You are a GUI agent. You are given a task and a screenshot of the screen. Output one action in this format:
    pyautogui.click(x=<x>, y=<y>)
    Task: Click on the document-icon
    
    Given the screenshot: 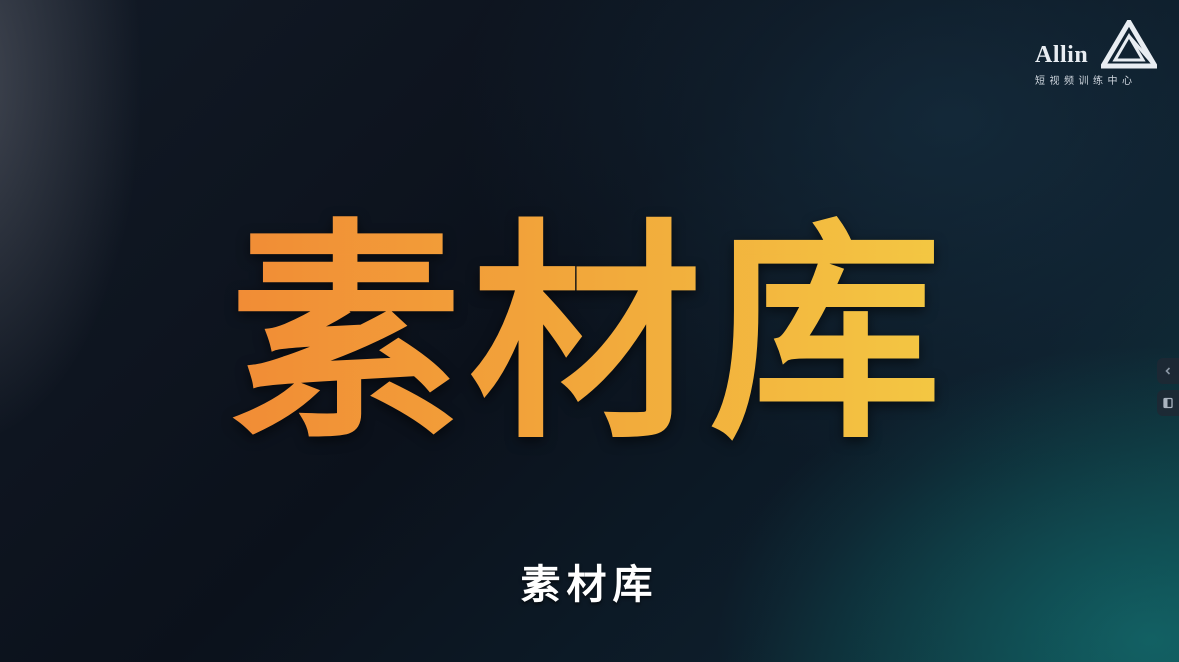 What is the action you would take?
    pyautogui.click(x=1168, y=403)
    